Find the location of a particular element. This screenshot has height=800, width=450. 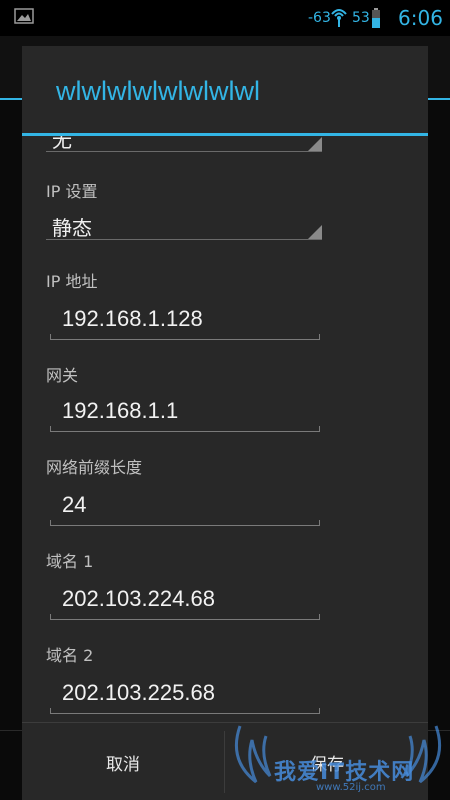

battery-icon is located at coordinates (376, 18).